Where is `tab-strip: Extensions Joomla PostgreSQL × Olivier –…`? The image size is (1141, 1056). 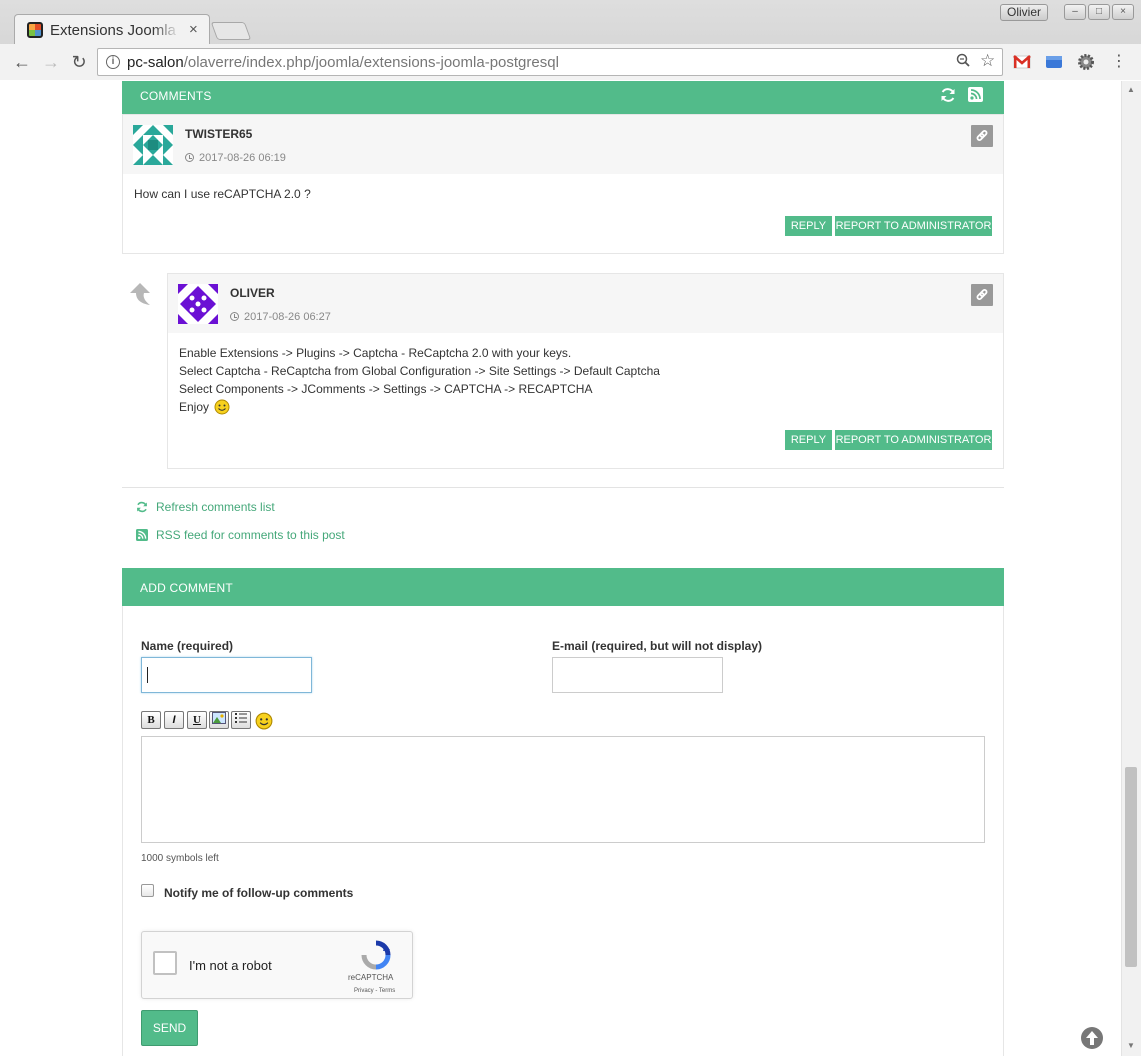 tab-strip: Extensions Joomla PostgreSQL × Olivier –… is located at coordinates (570, 22).